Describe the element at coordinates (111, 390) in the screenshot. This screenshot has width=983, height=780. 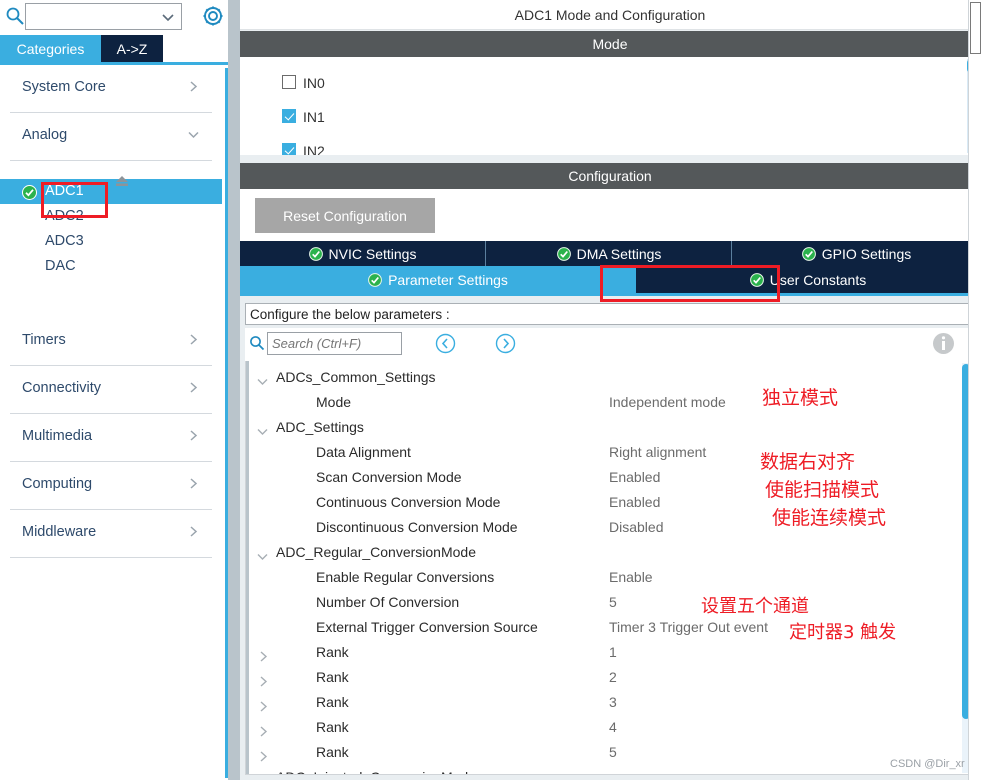
I see `sidebar-item-connectivity: Connectivity` at that location.